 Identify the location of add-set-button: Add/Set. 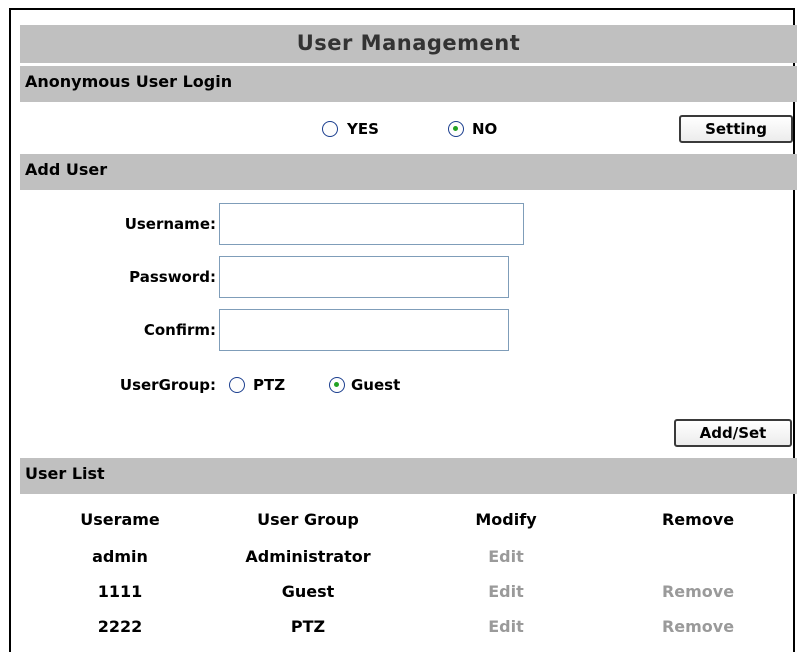
(733, 433).